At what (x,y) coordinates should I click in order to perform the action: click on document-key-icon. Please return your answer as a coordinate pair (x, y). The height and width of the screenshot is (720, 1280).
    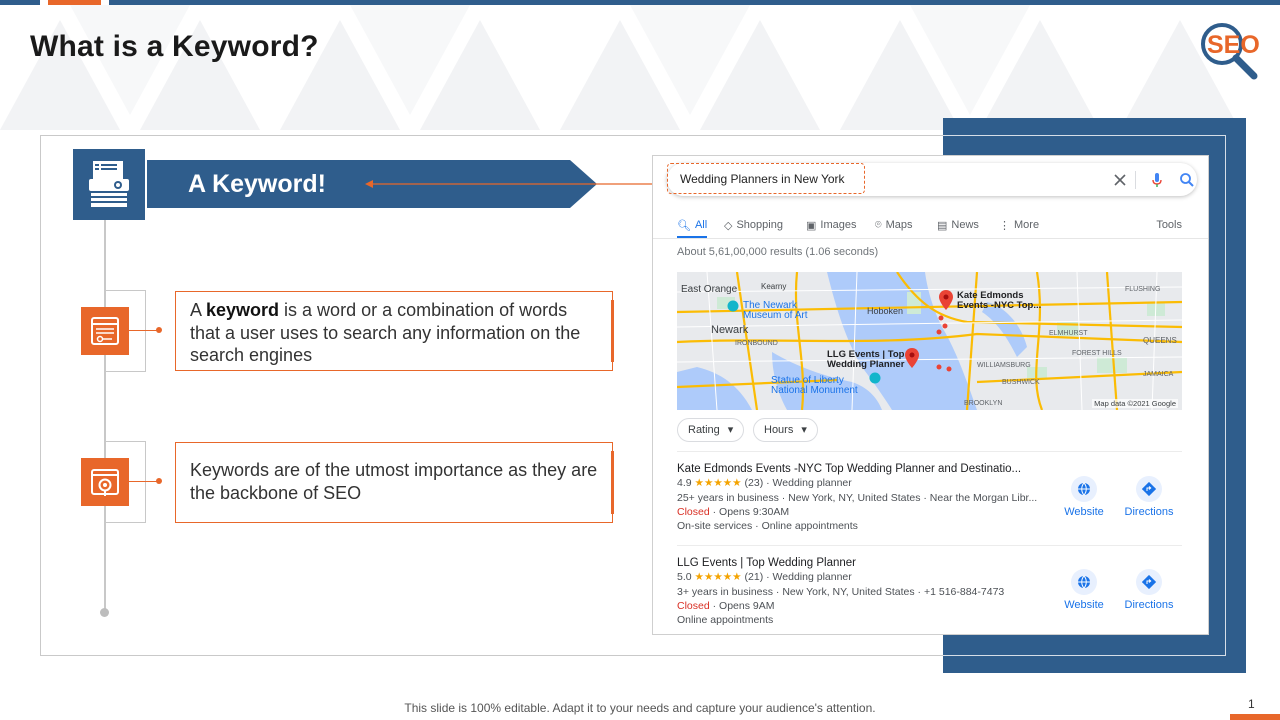
    Looking at the image, I should click on (105, 331).